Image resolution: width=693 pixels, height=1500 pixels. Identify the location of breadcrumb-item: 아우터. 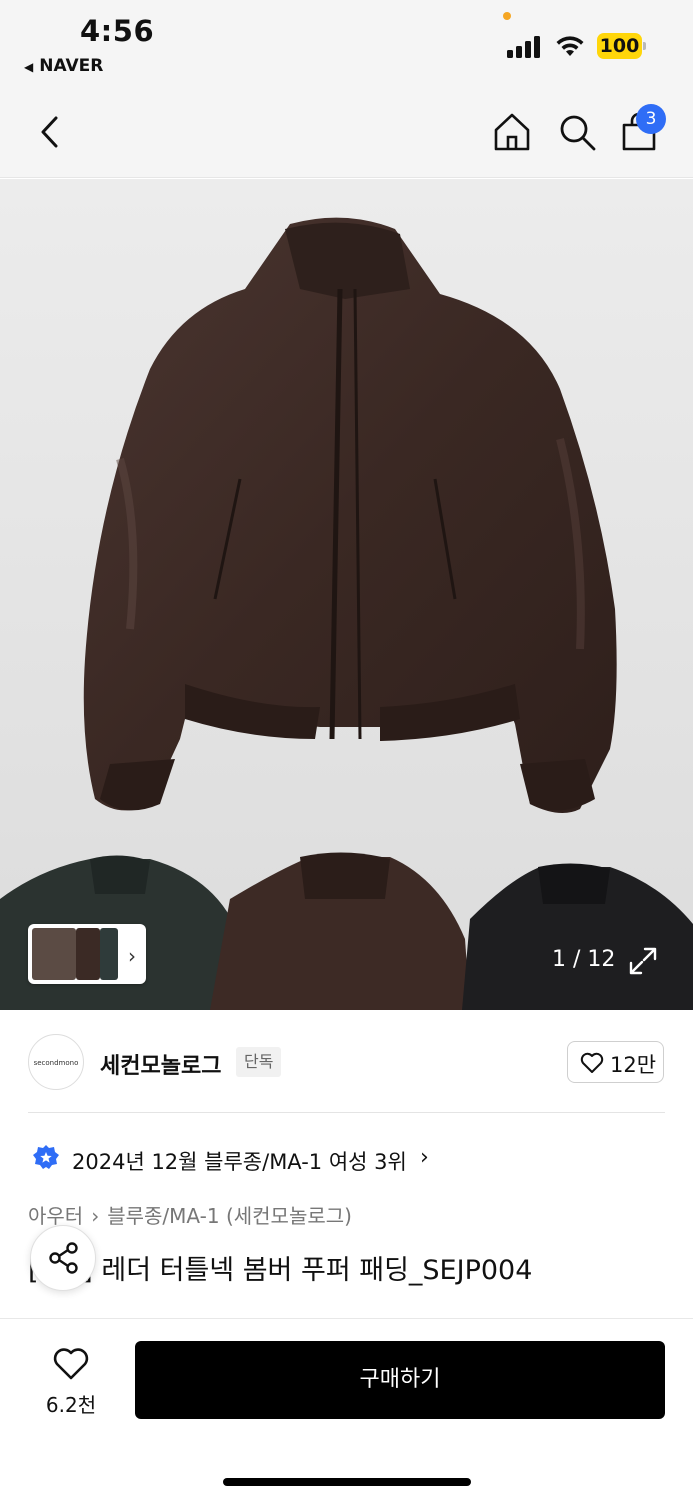
(55, 1216).